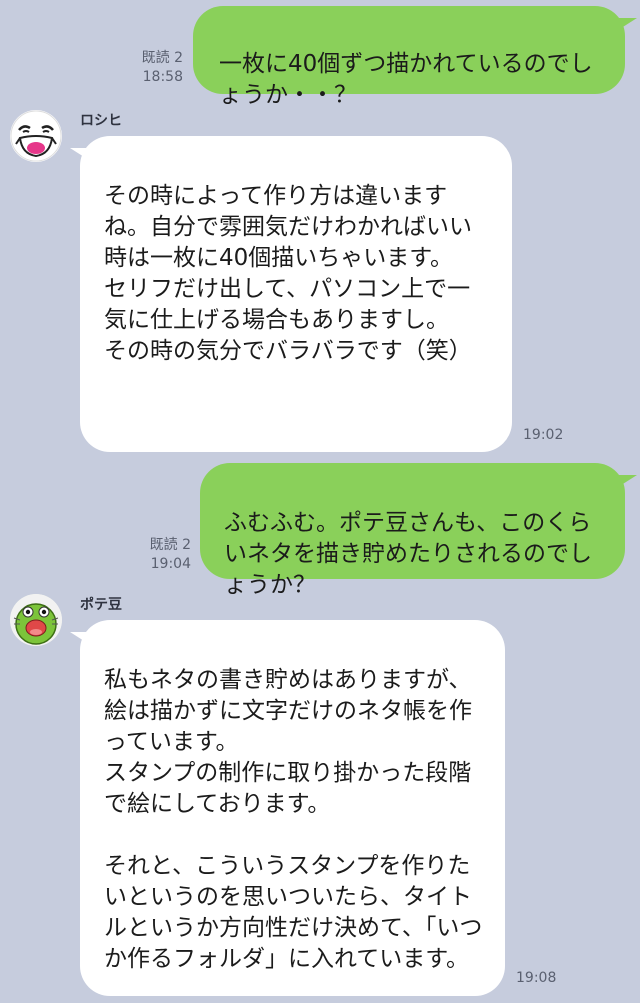 This screenshot has height=1003, width=640. What do you see at coordinates (536, 978) in the screenshot?
I see `timestamp: 19:08` at bounding box center [536, 978].